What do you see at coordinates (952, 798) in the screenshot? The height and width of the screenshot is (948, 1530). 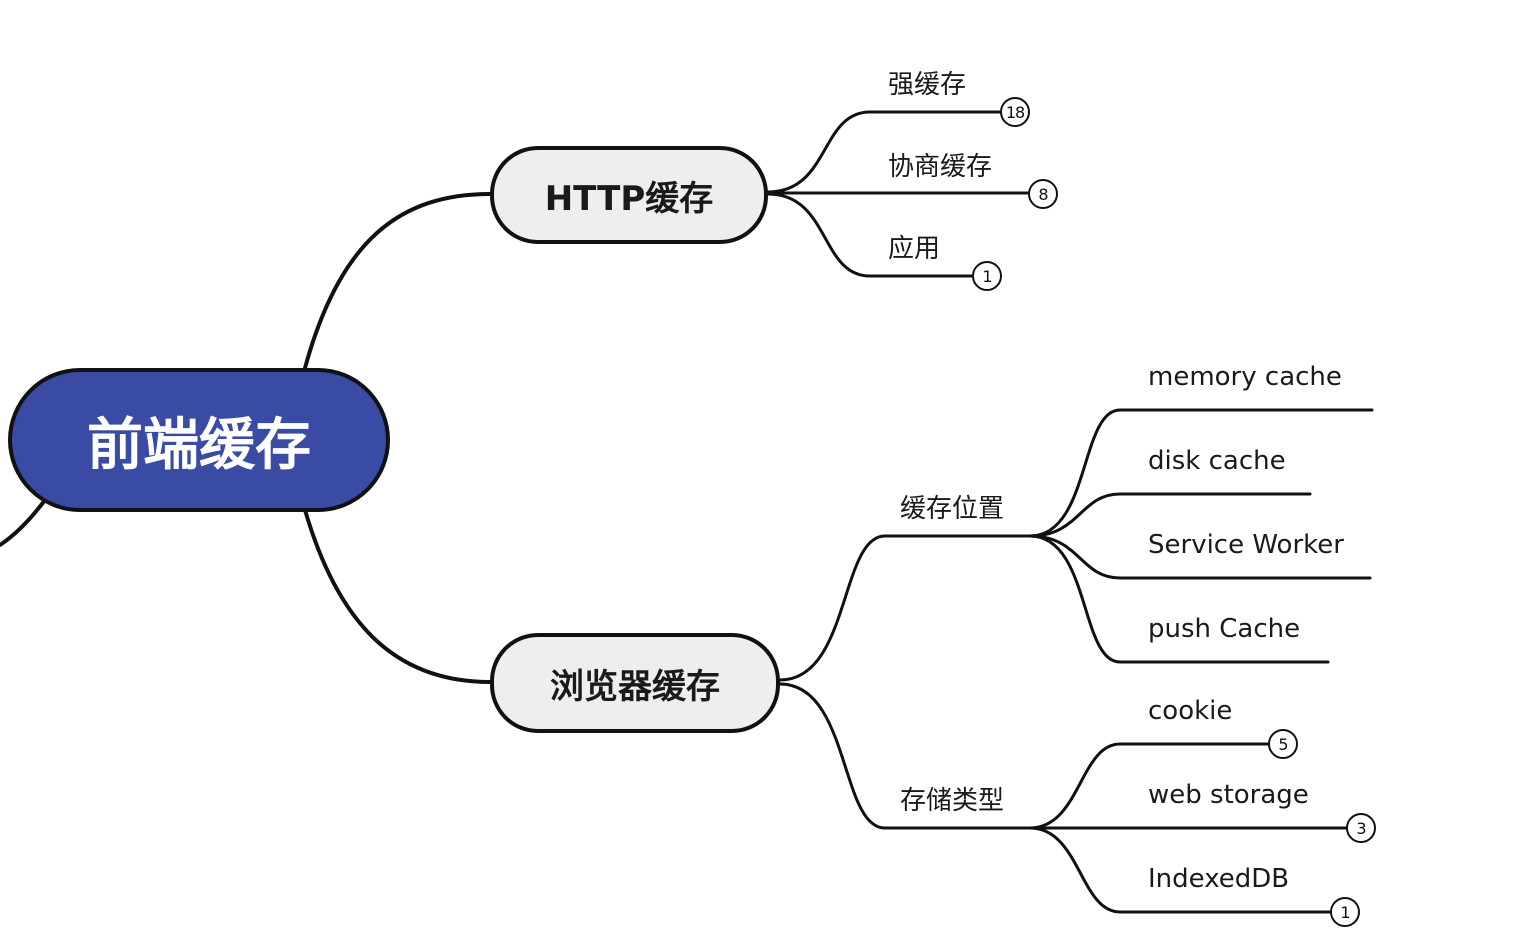 I see `topic-storage-type: 存储类型` at bounding box center [952, 798].